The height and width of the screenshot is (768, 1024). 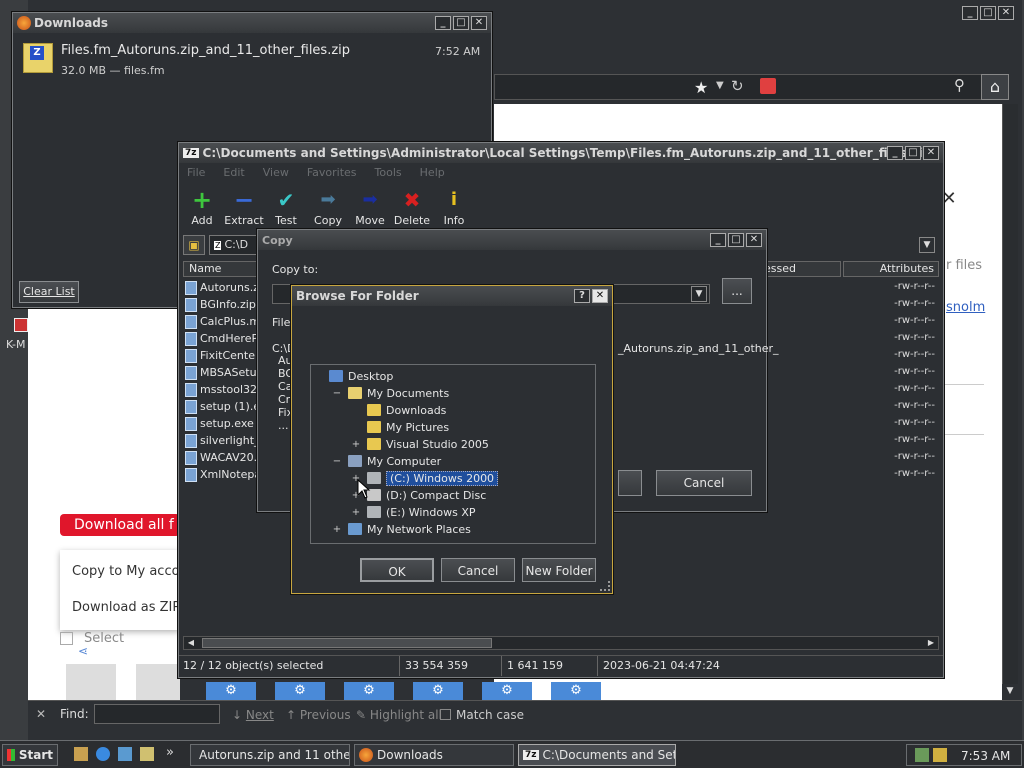 I want to click on cancel-button: Cancel, so click(x=478, y=570).